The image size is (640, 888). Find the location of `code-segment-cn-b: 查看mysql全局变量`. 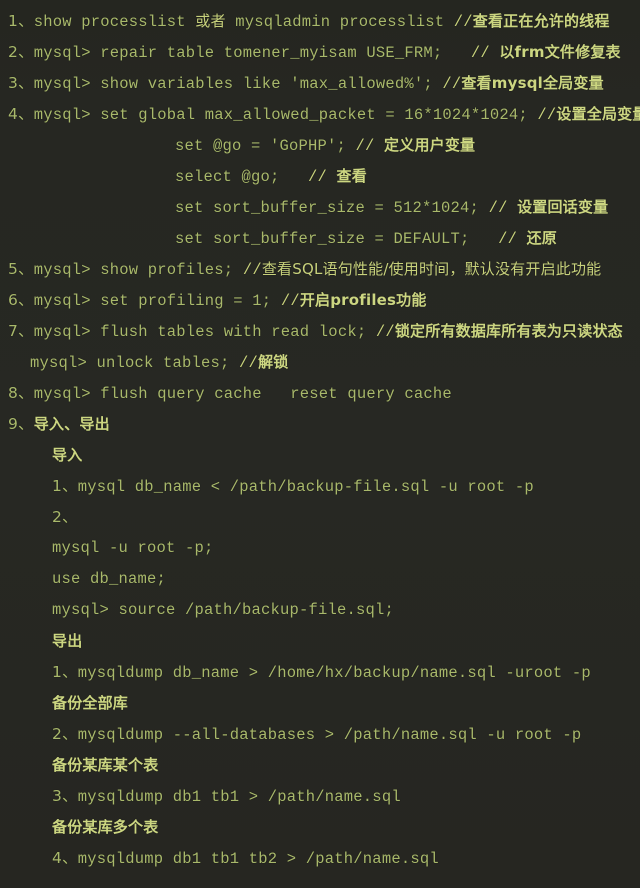

code-segment-cn-b: 查看mysql全局变量 is located at coordinates (532, 83).